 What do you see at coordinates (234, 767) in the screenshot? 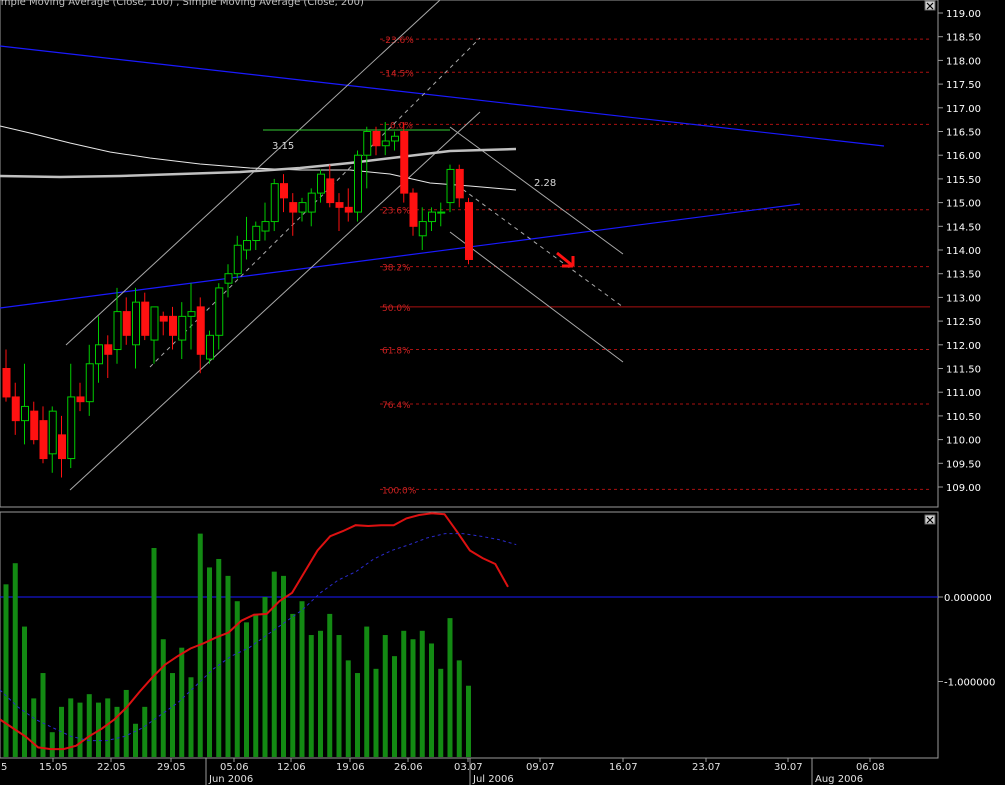
I see `time-axis-label: 05.06` at bounding box center [234, 767].